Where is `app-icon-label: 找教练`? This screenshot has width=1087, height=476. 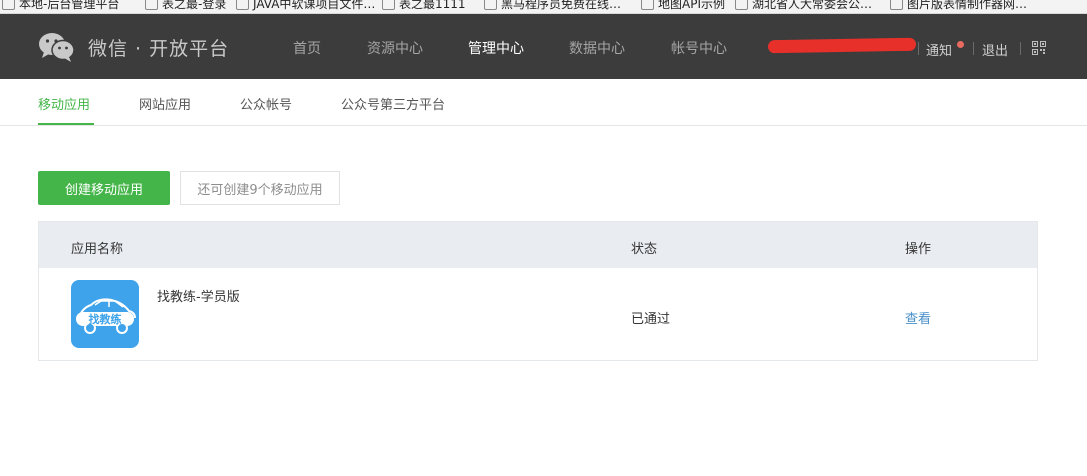
app-icon-label: 找教练 is located at coordinates (105, 319).